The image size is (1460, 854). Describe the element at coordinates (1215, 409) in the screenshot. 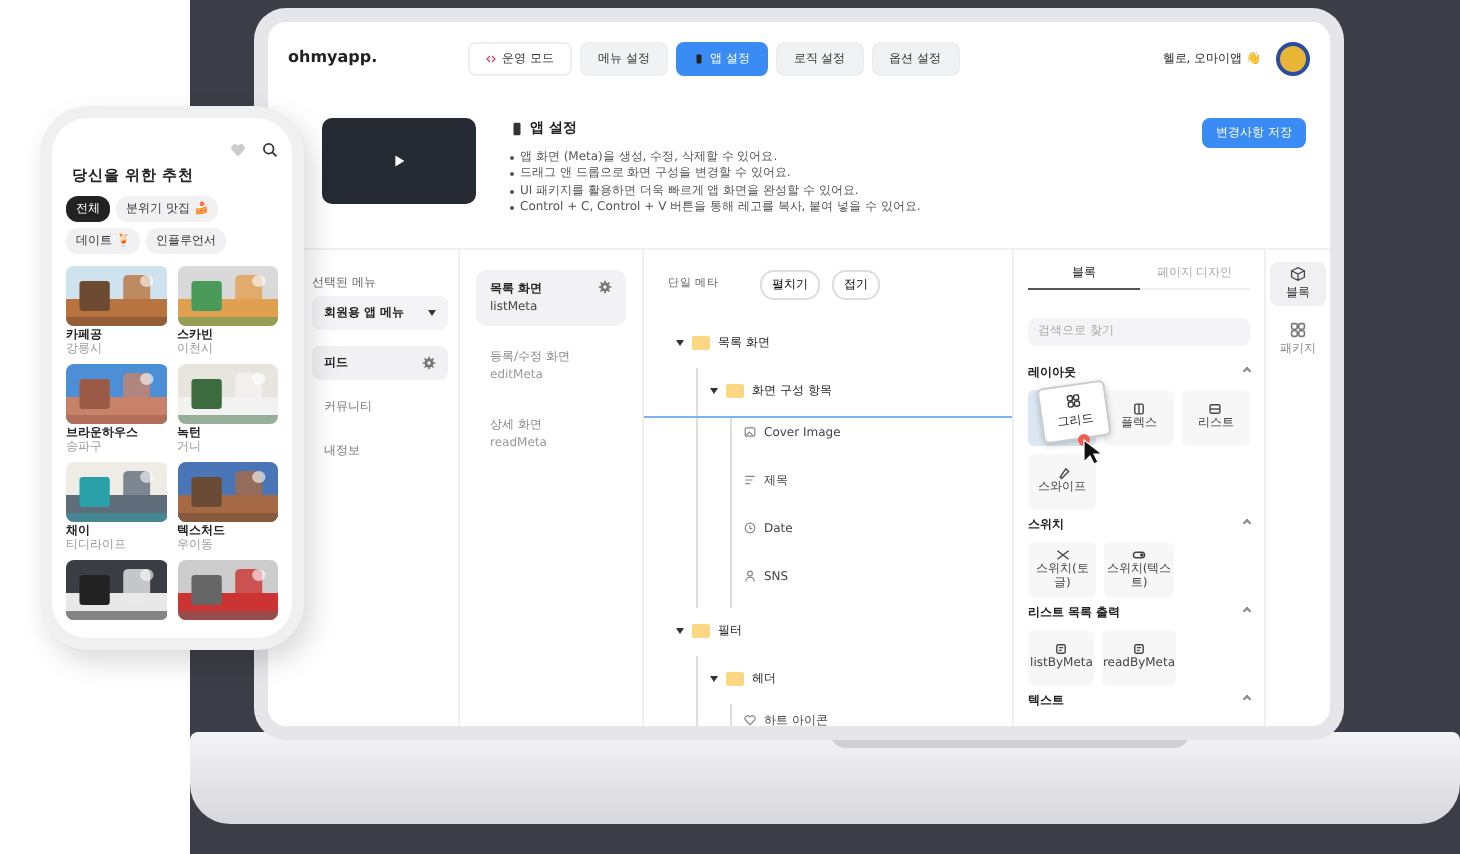

I see `rows-icon` at that location.